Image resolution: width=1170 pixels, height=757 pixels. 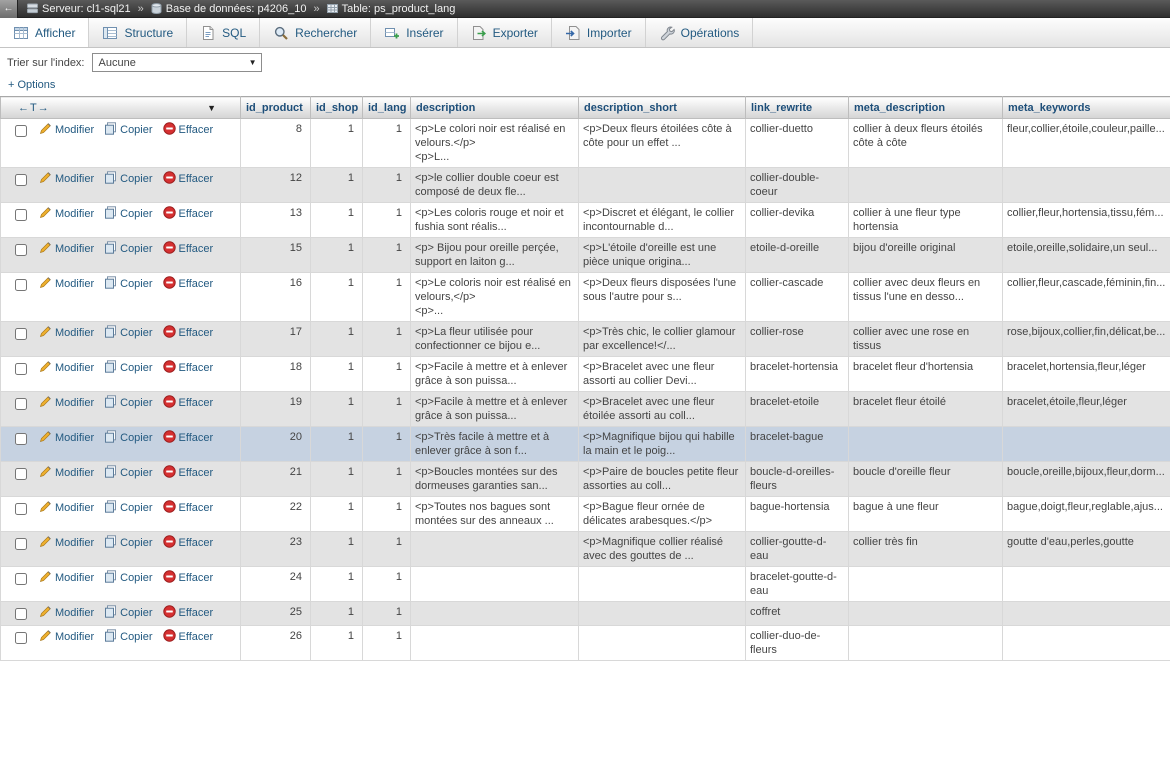 What do you see at coordinates (34, 108) in the screenshot?
I see `fulltext-toggle: ←T→` at bounding box center [34, 108].